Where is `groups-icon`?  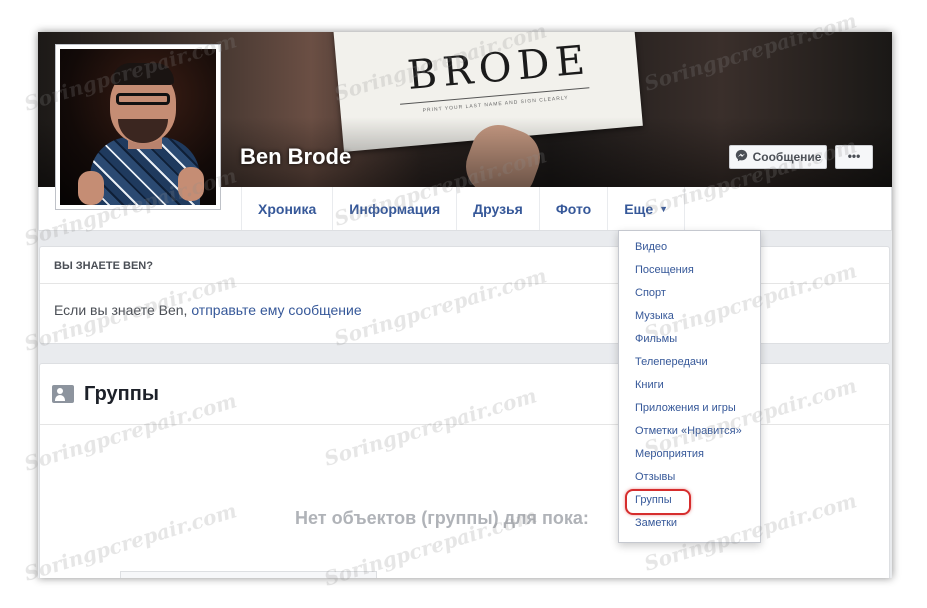 groups-icon is located at coordinates (63, 394).